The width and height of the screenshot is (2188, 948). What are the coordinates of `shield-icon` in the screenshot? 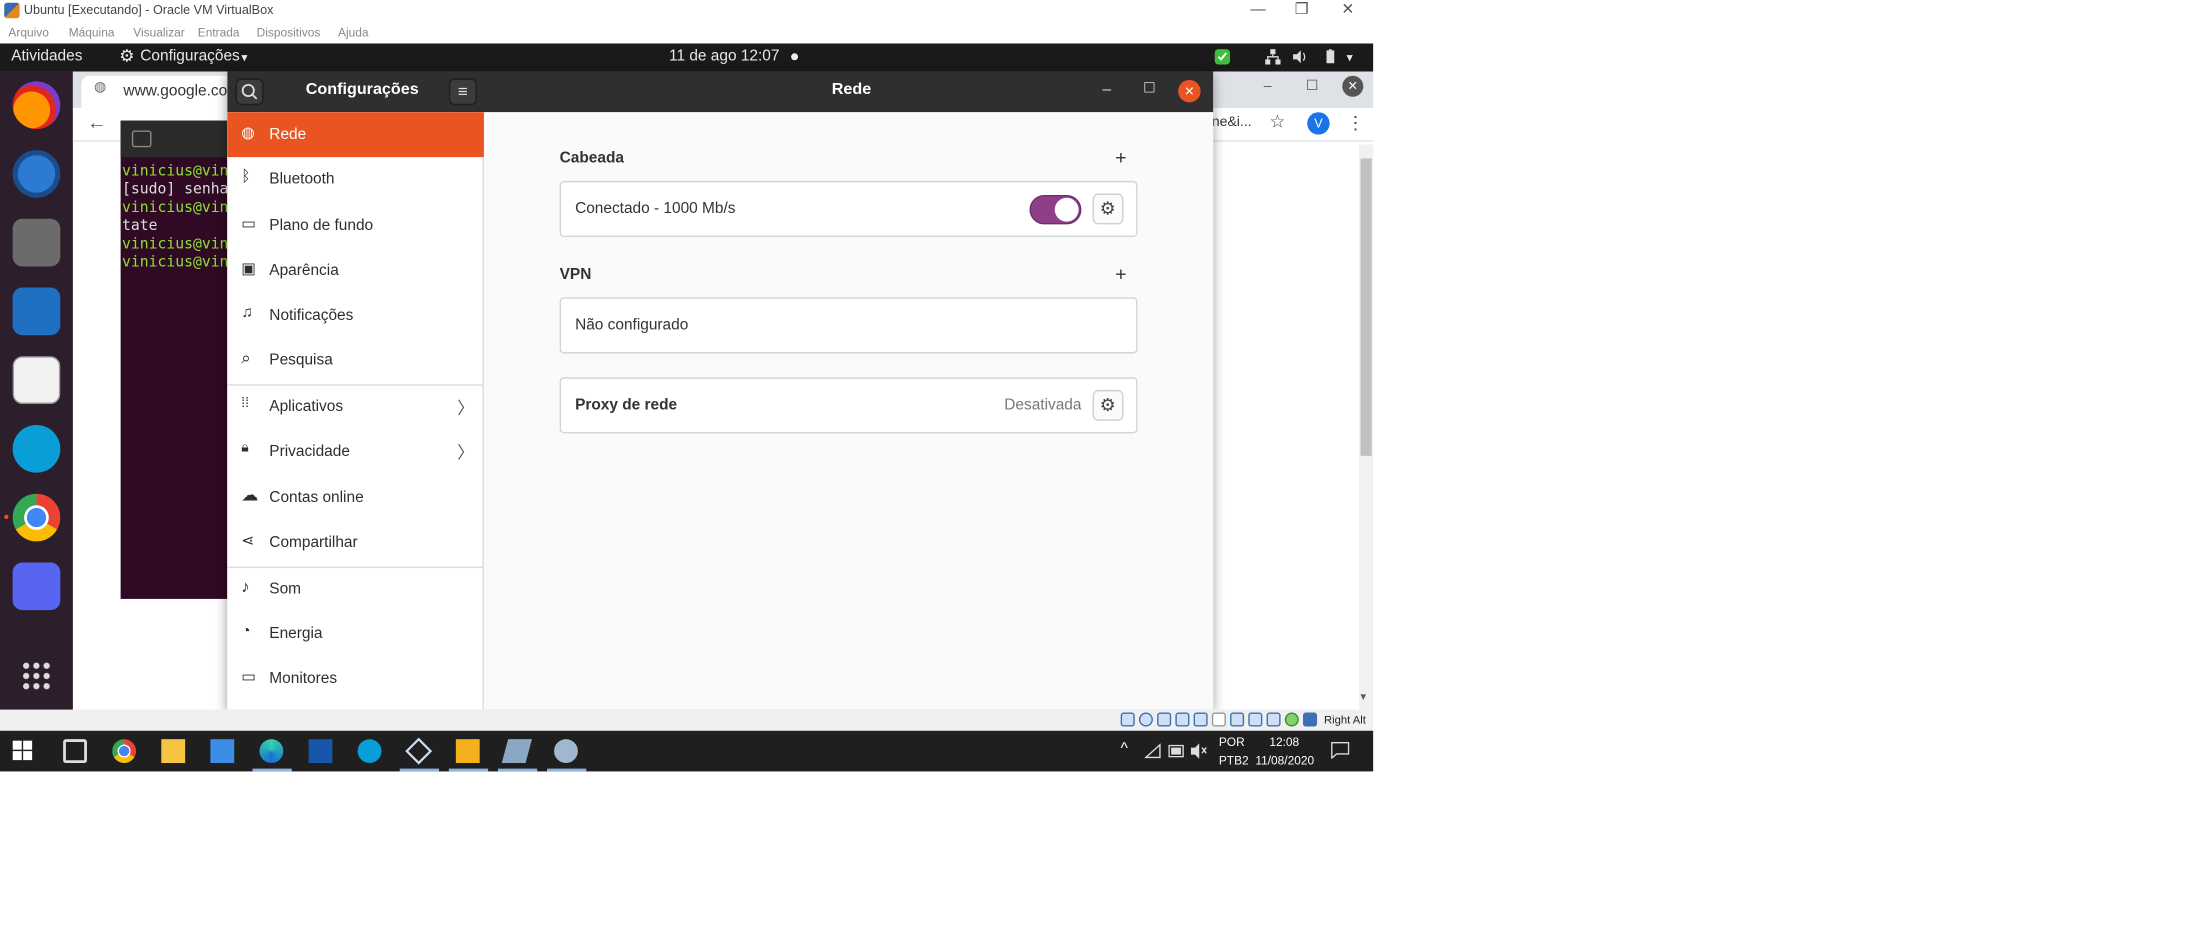 It's located at (1222, 57).